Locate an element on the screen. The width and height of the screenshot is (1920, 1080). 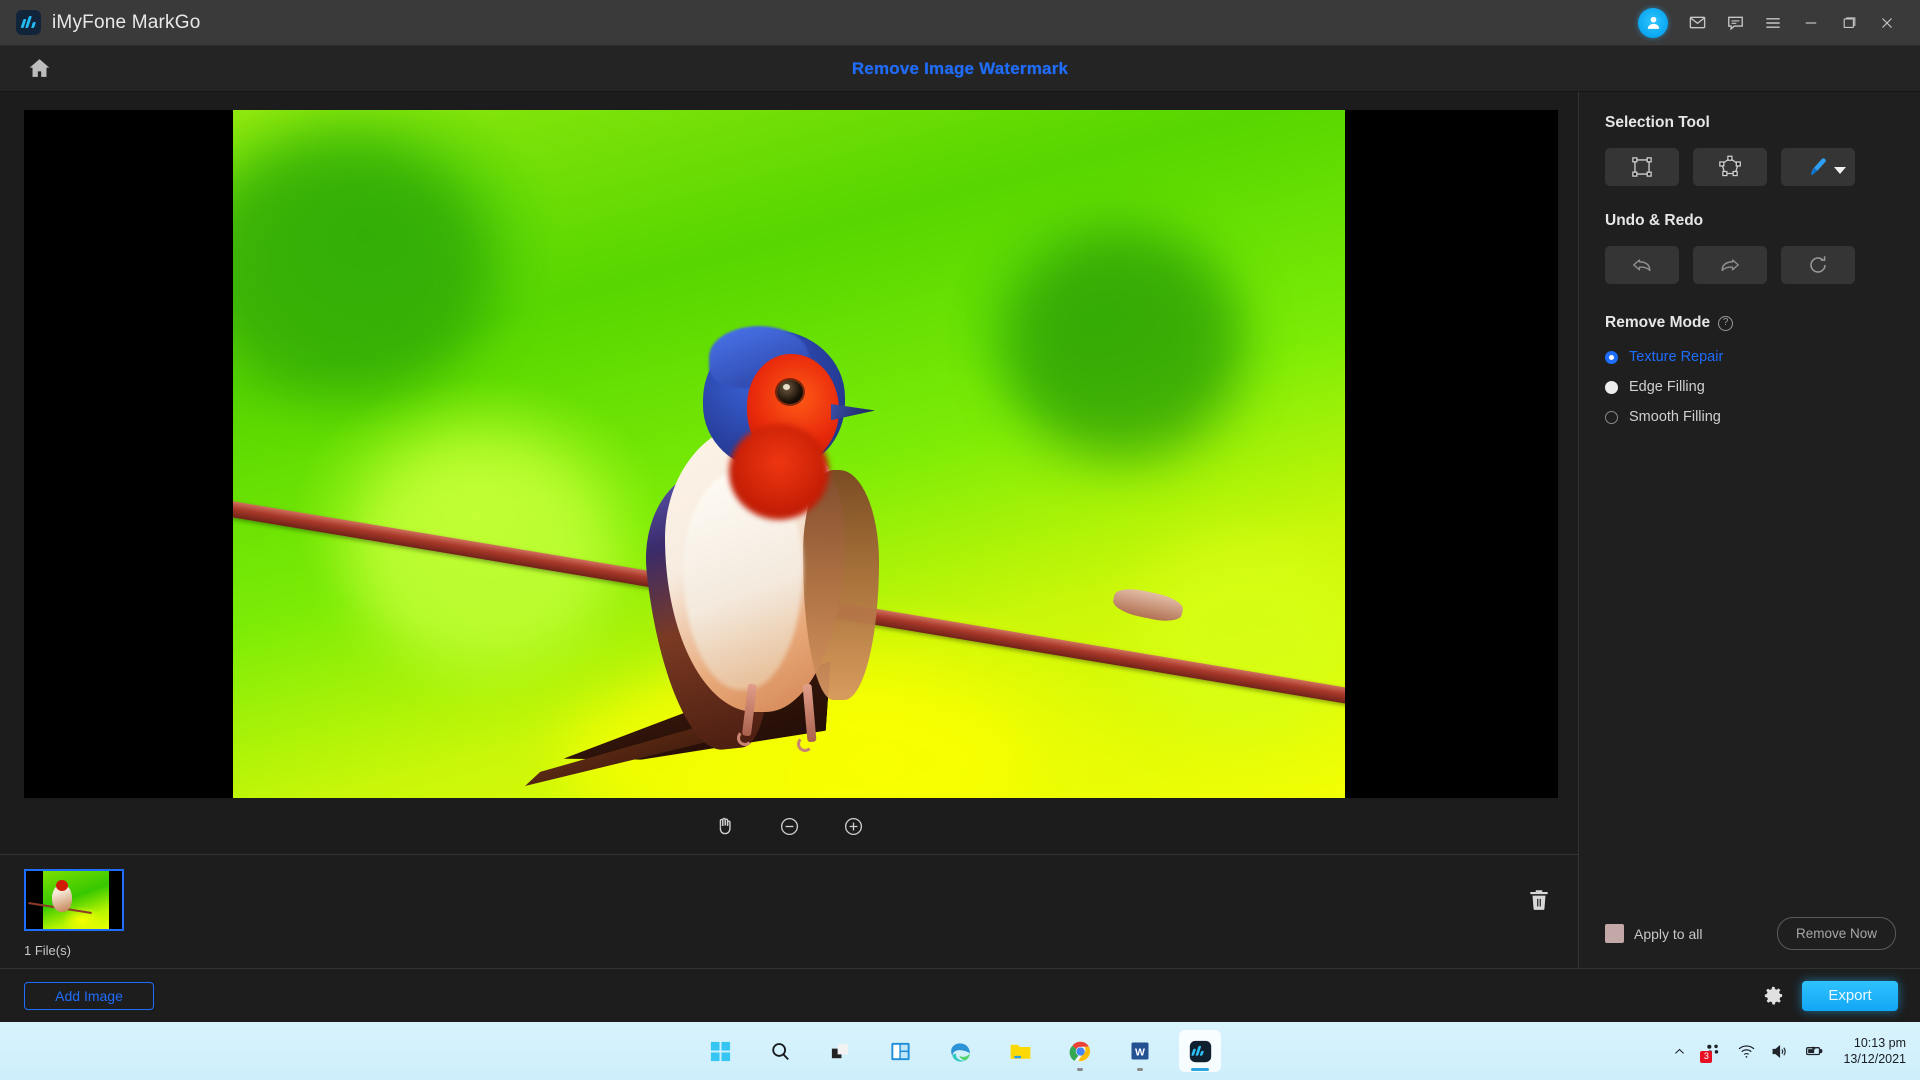
chevron-down-icon is located at coordinates (1840, 170).